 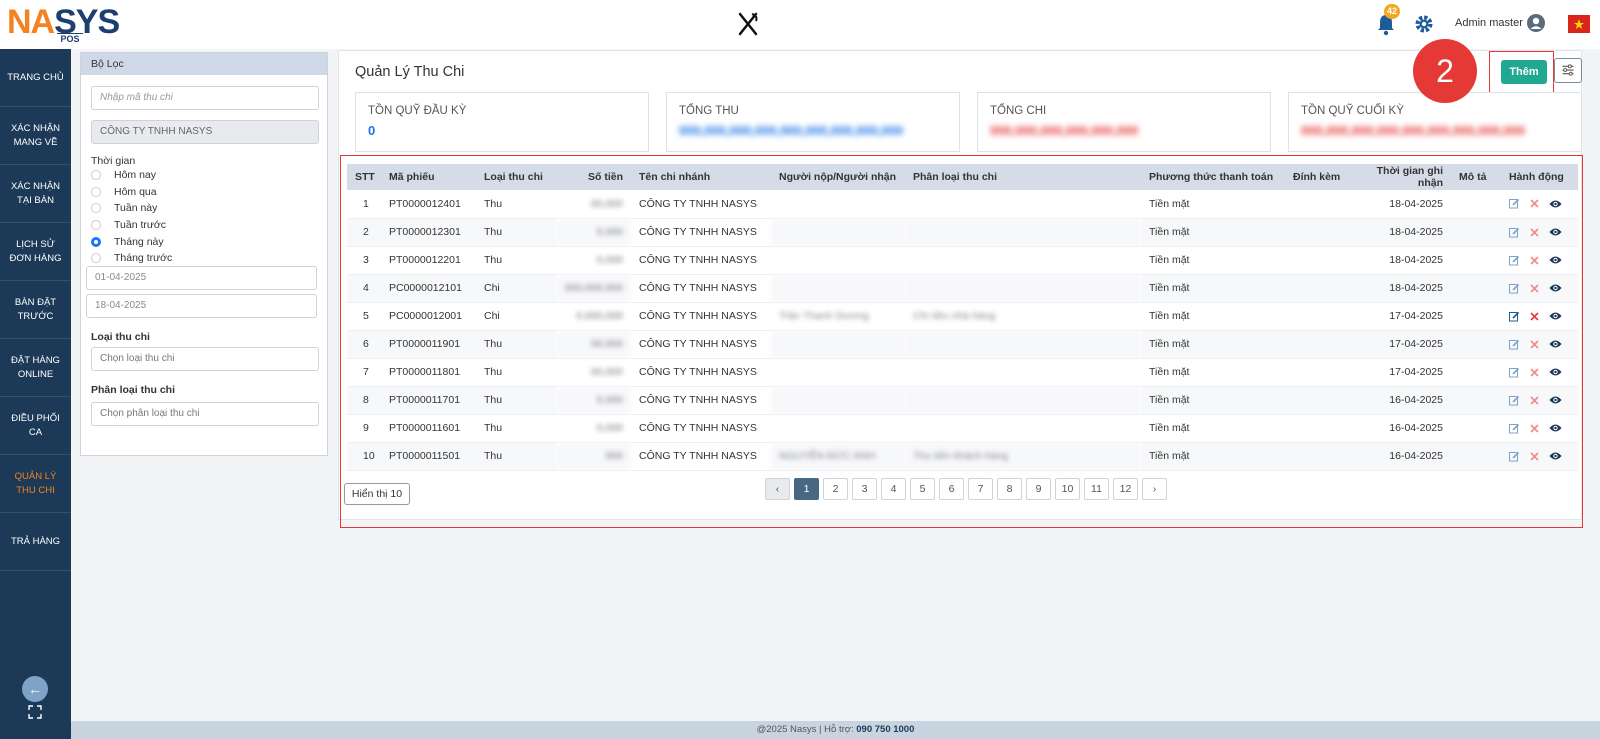 What do you see at coordinates (364, 232) in the screenshot?
I see `cell-stt: 2` at bounding box center [364, 232].